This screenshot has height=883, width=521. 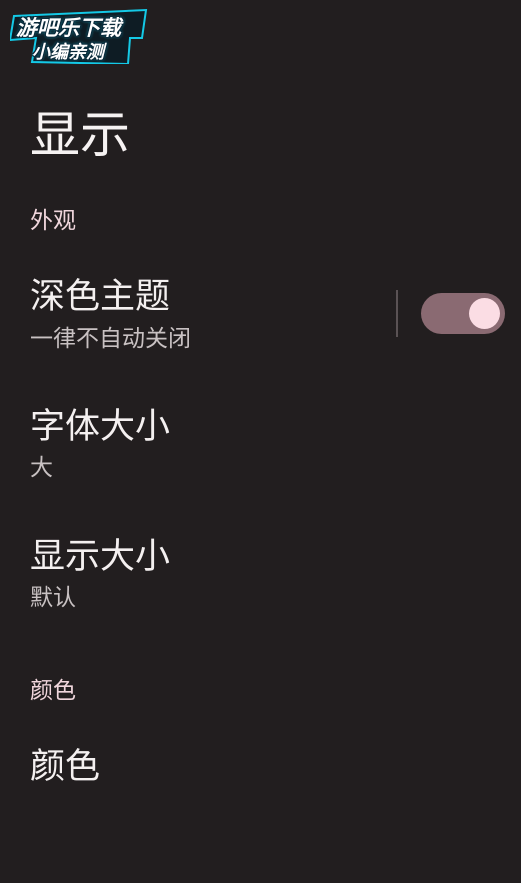 What do you see at coordinates (110, 339) in the screenshot?
I see `pref-dark-theme-summary: 一律不自动关闭` at bounding box center [110, 339].